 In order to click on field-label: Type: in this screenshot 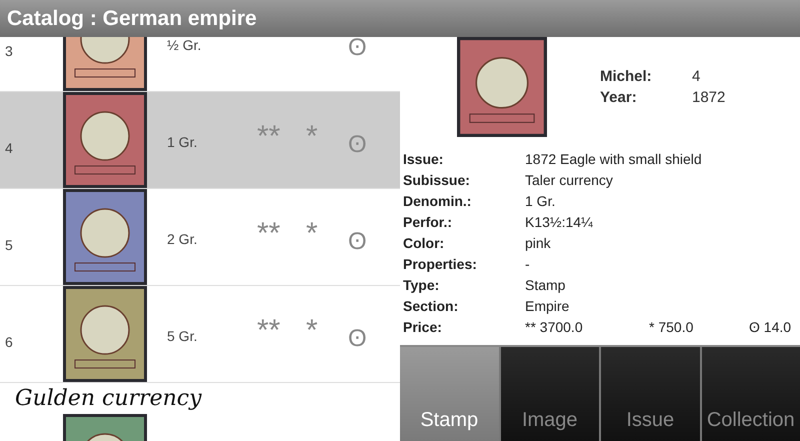, I will do `click(421, 285)`.